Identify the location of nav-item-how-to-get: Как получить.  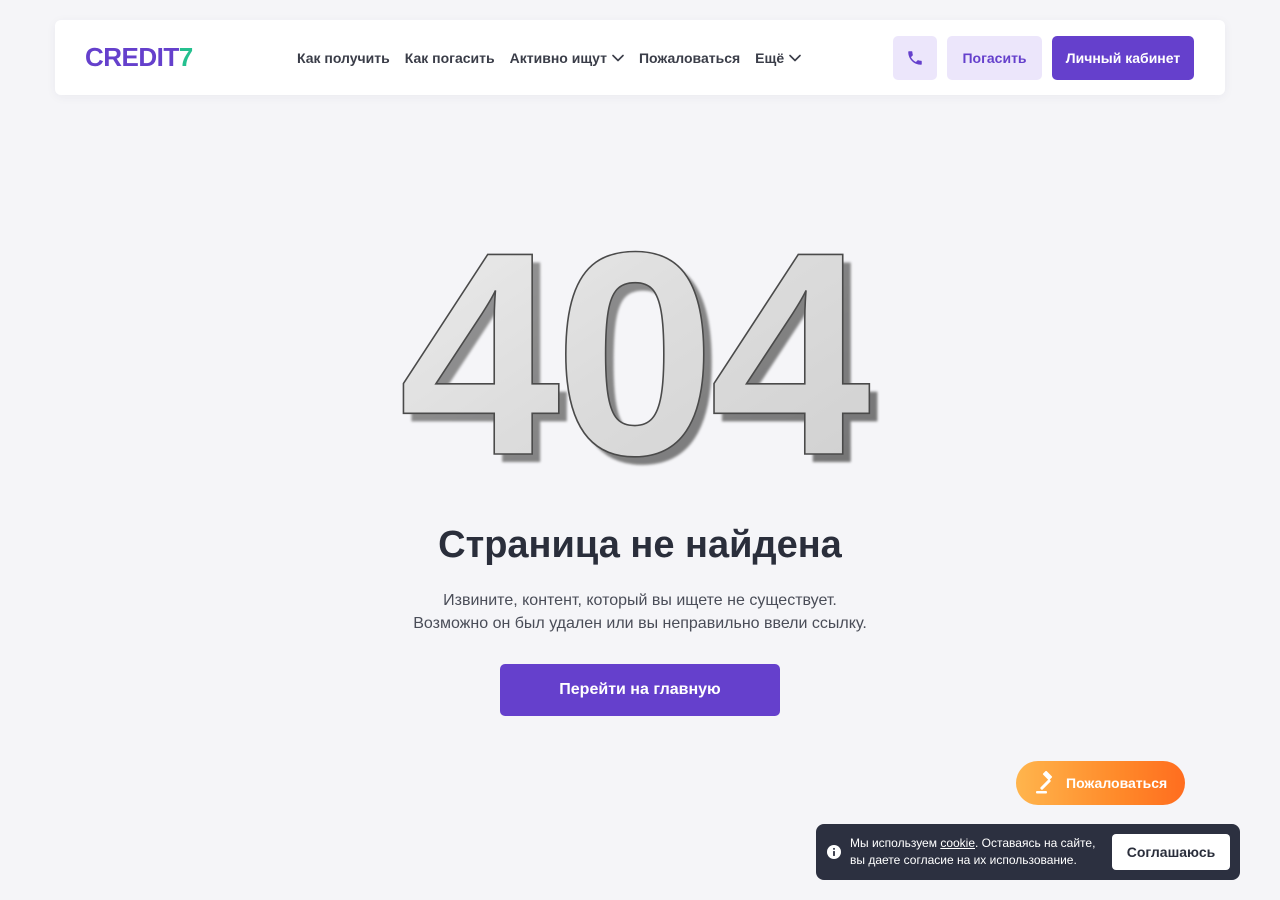
(343, 58).